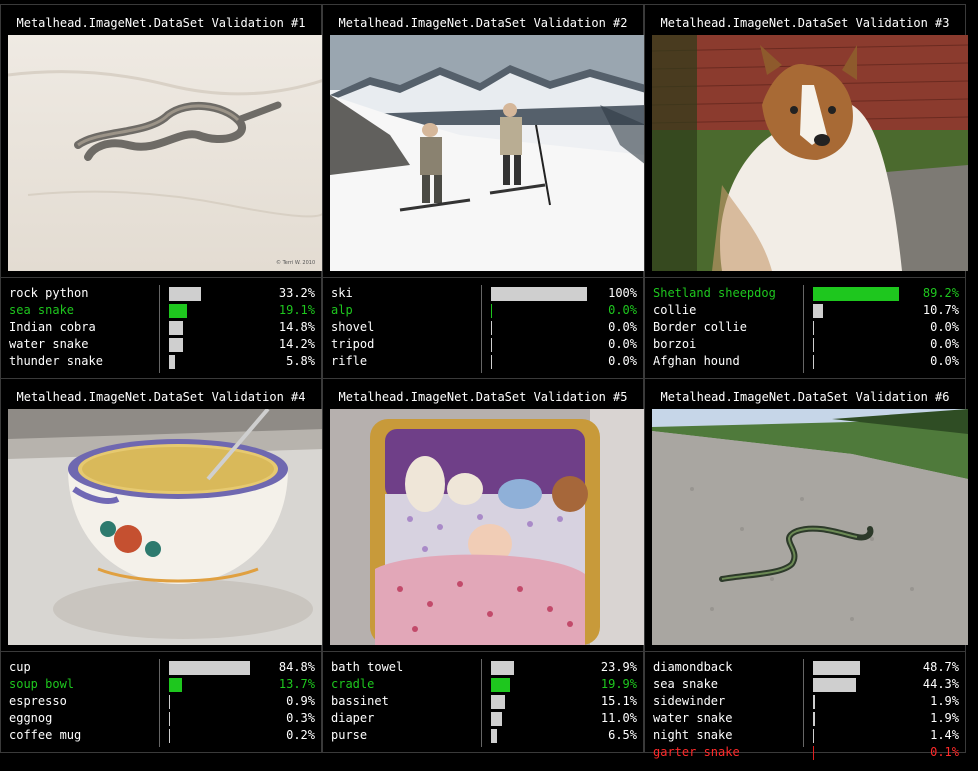  What do you see at coordinates (484, 293) in the screenshot?
I see `prediction-row: ski 100%` at bounding box center [484, 293].